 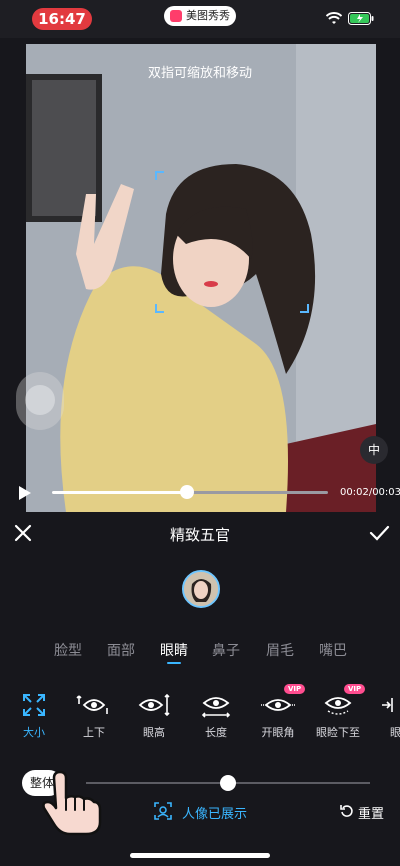 I want to click on feature-tabs: 脸型 面部 眼睛 鼻子 眉毛 嘴巴, so click(x=200, y=650).